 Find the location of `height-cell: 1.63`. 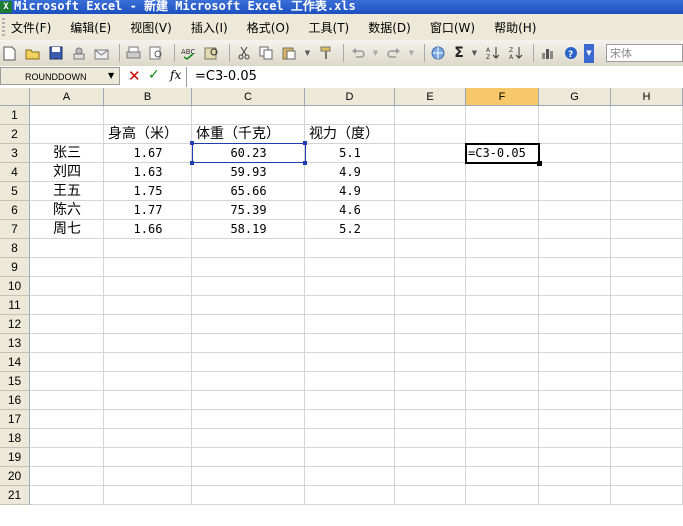

height-cell: 1.63 is located at coordinates (148, 172).